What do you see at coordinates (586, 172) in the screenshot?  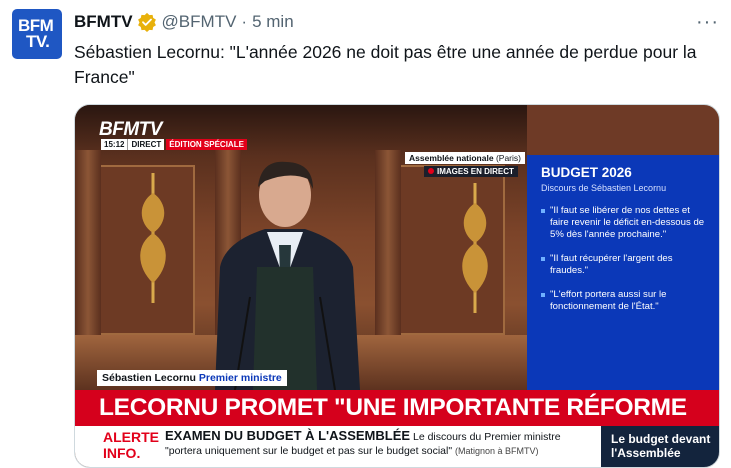 I see `side-panel-title: BUDGET 2026` at bounding box center [586, 172].